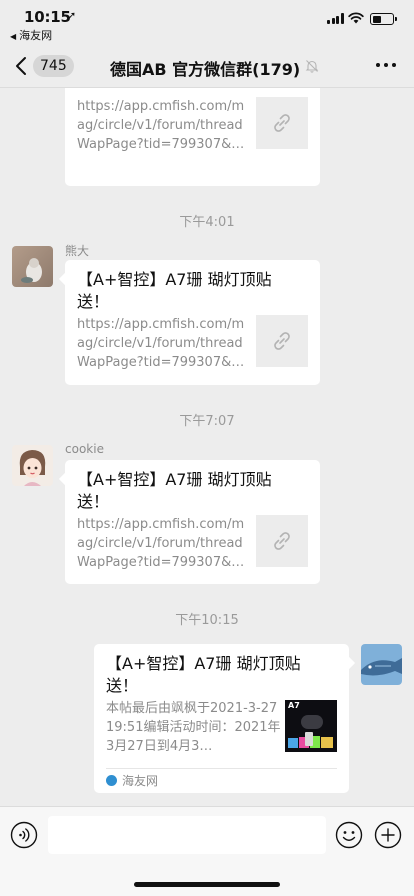 Image resolution: width=414 pixels, height=896 pixels. What do you see at coordinates (207, 22) in the screenshot?
I see `status-bar: 10:15 ➚ ◀ 海友网` at bounding box center [207, 22].